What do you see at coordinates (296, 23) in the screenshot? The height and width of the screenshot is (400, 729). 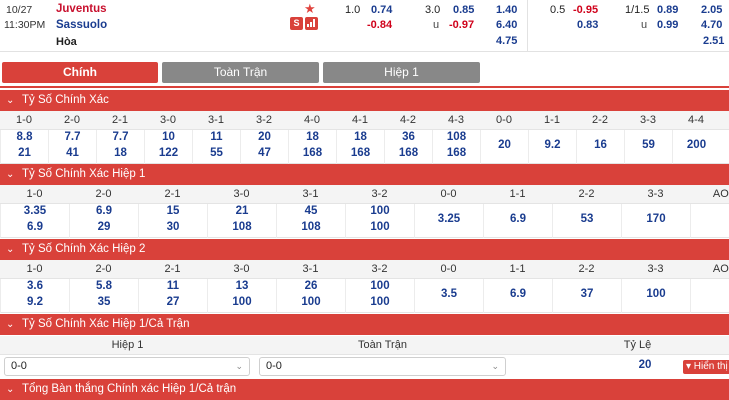 I see `stats-s-icon: S` at bounding box center [296, 23].